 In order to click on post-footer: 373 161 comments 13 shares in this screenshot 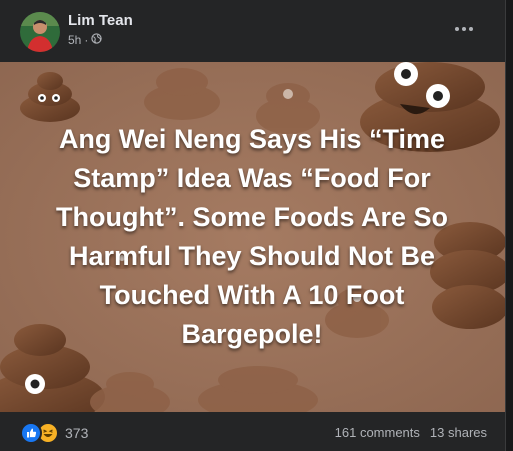, I will do `click(252, 431)`.